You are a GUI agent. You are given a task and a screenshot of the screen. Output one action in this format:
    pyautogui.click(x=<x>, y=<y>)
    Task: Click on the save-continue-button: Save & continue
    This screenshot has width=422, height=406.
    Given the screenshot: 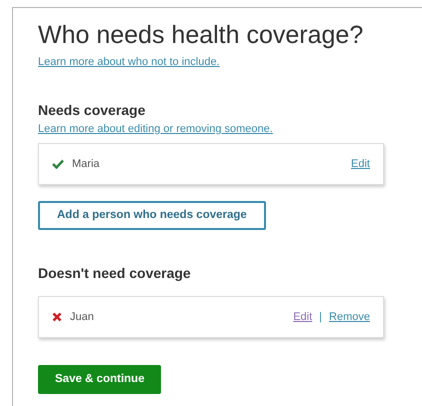 What is the action you would take?
    pyautogui.click(x=100, y=379)
    